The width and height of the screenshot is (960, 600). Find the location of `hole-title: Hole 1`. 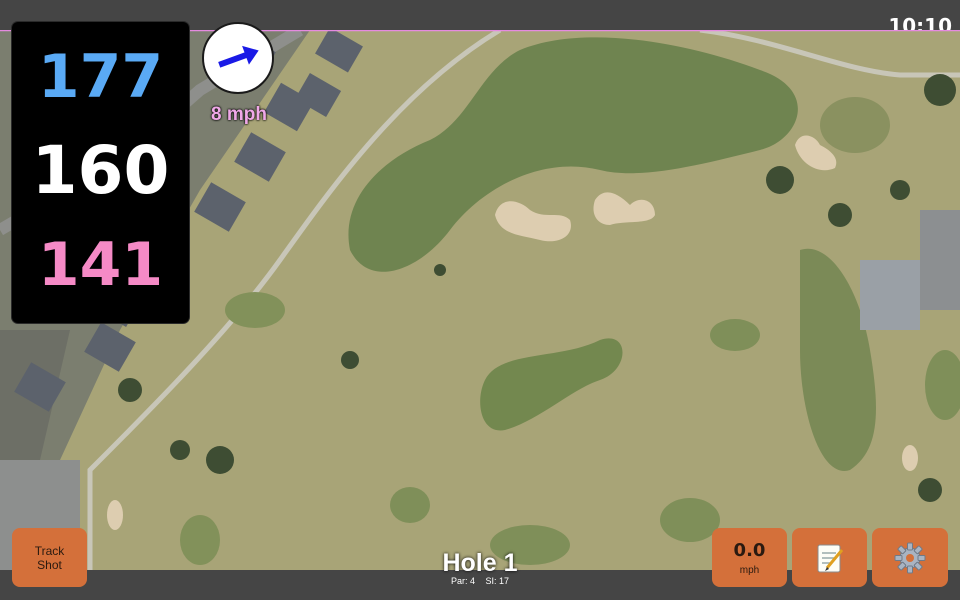

hole-title: Hole 1 is located at coordinates (480, 563).